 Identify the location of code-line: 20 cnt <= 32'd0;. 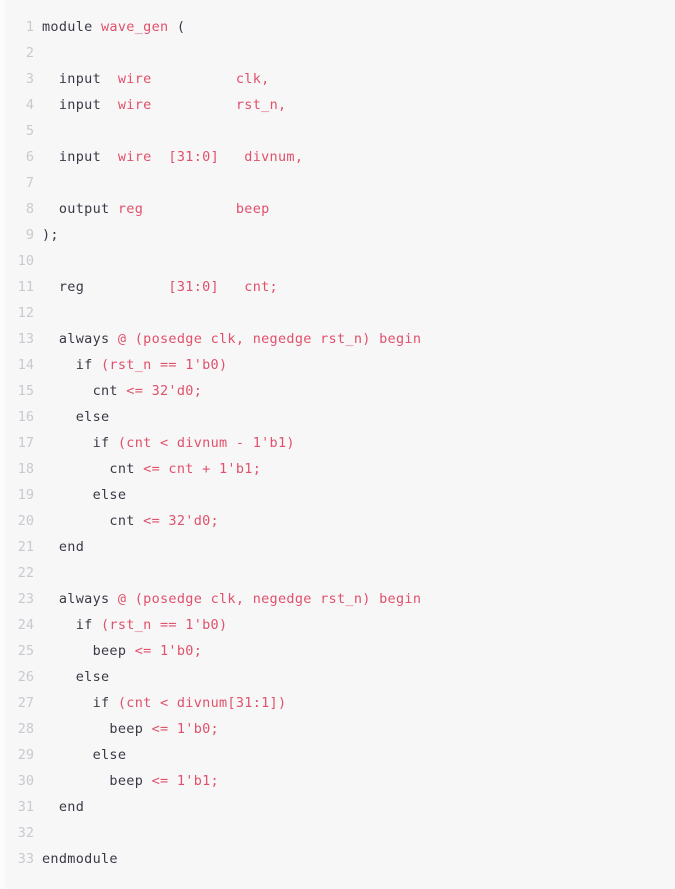
(337, 521).